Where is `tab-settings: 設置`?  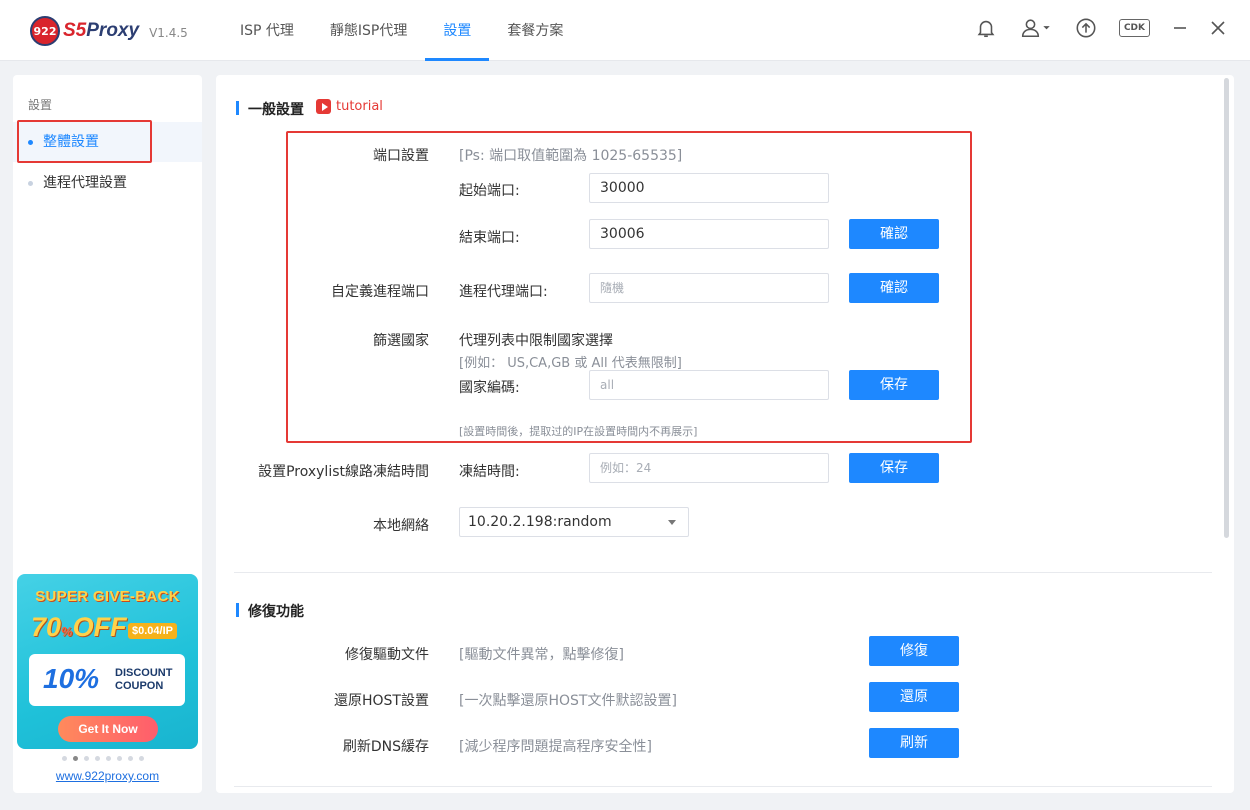 tab-settings: 設置 is located at coordinates (457, 30).